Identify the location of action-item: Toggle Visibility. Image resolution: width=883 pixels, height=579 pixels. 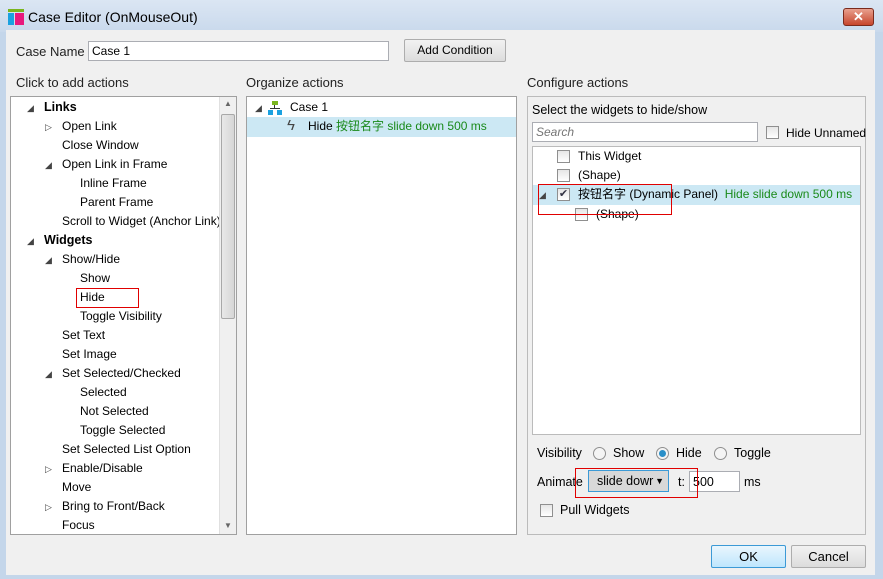
(121, 316).